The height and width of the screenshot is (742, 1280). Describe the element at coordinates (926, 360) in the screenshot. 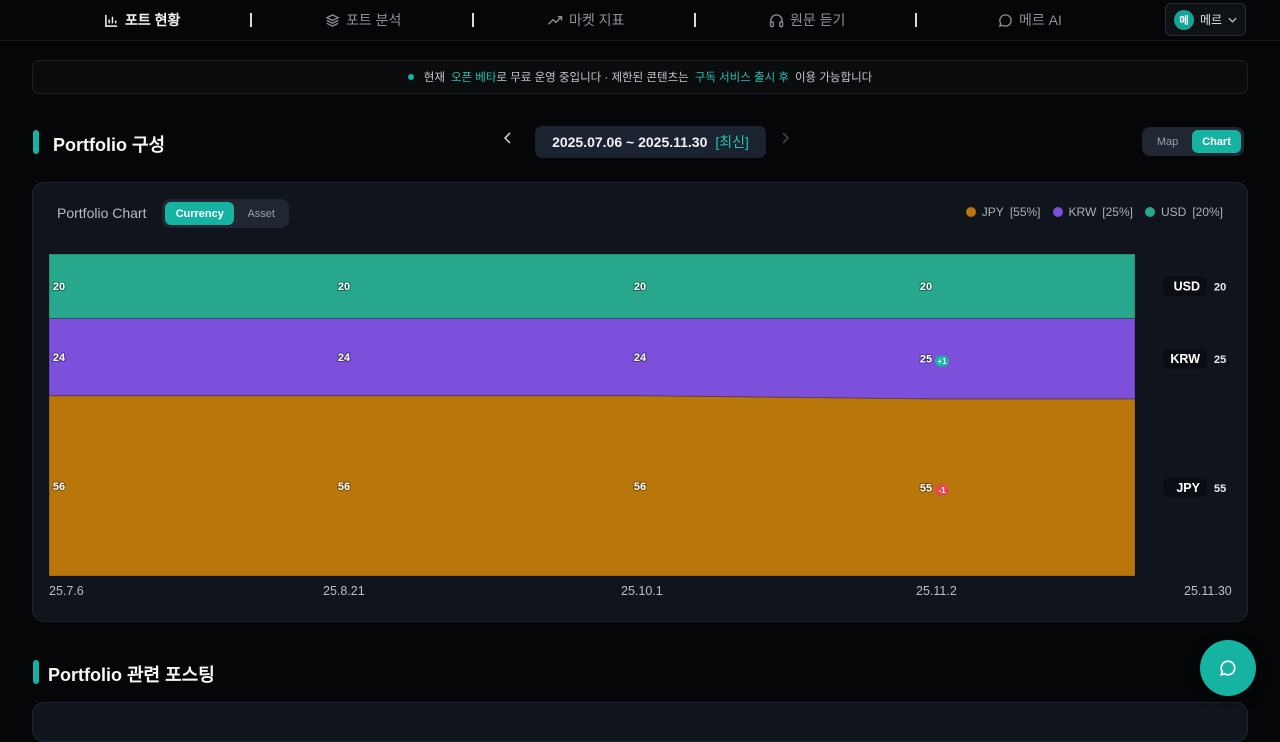

I see `data-label: 25` at that location.